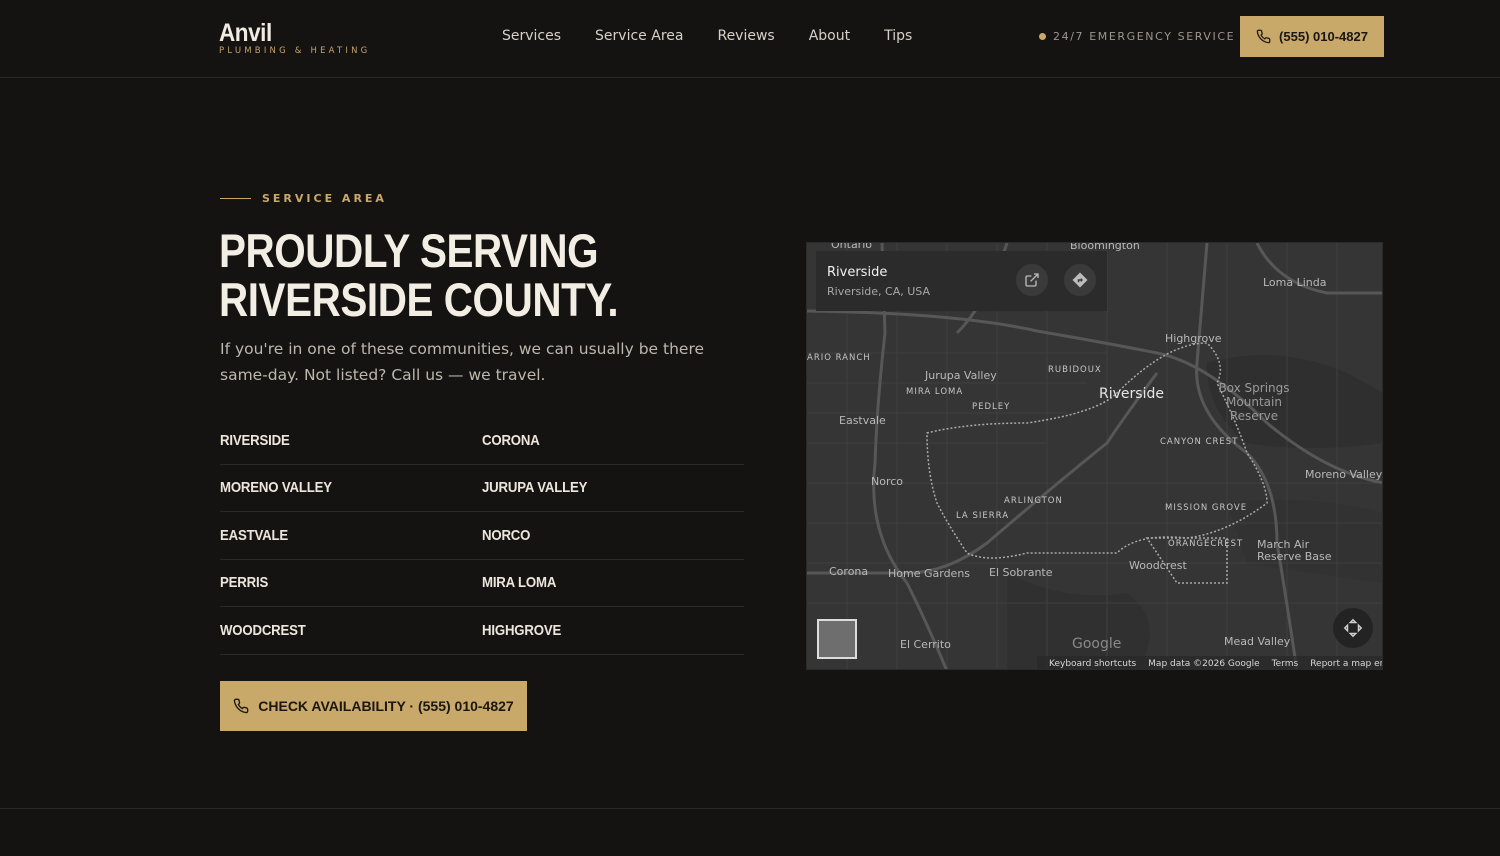 The image size is (1500, 856). Describe the element at coordinates (1285, 664) in the screenshot. I see `terms-link: Terms` at that location.